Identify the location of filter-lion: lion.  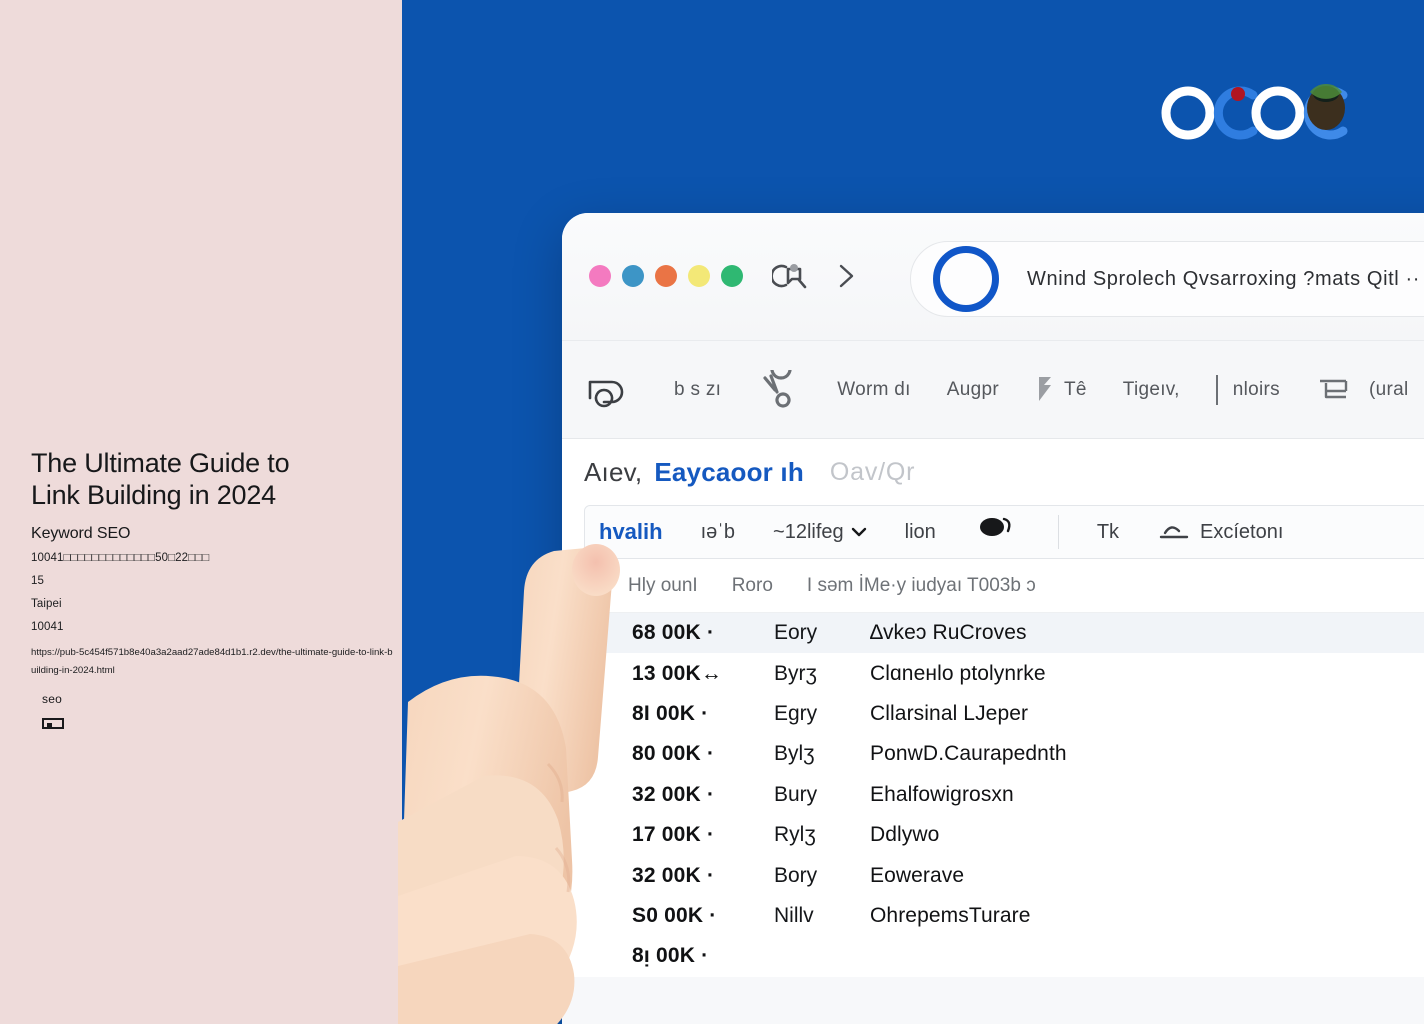
(920, 532).